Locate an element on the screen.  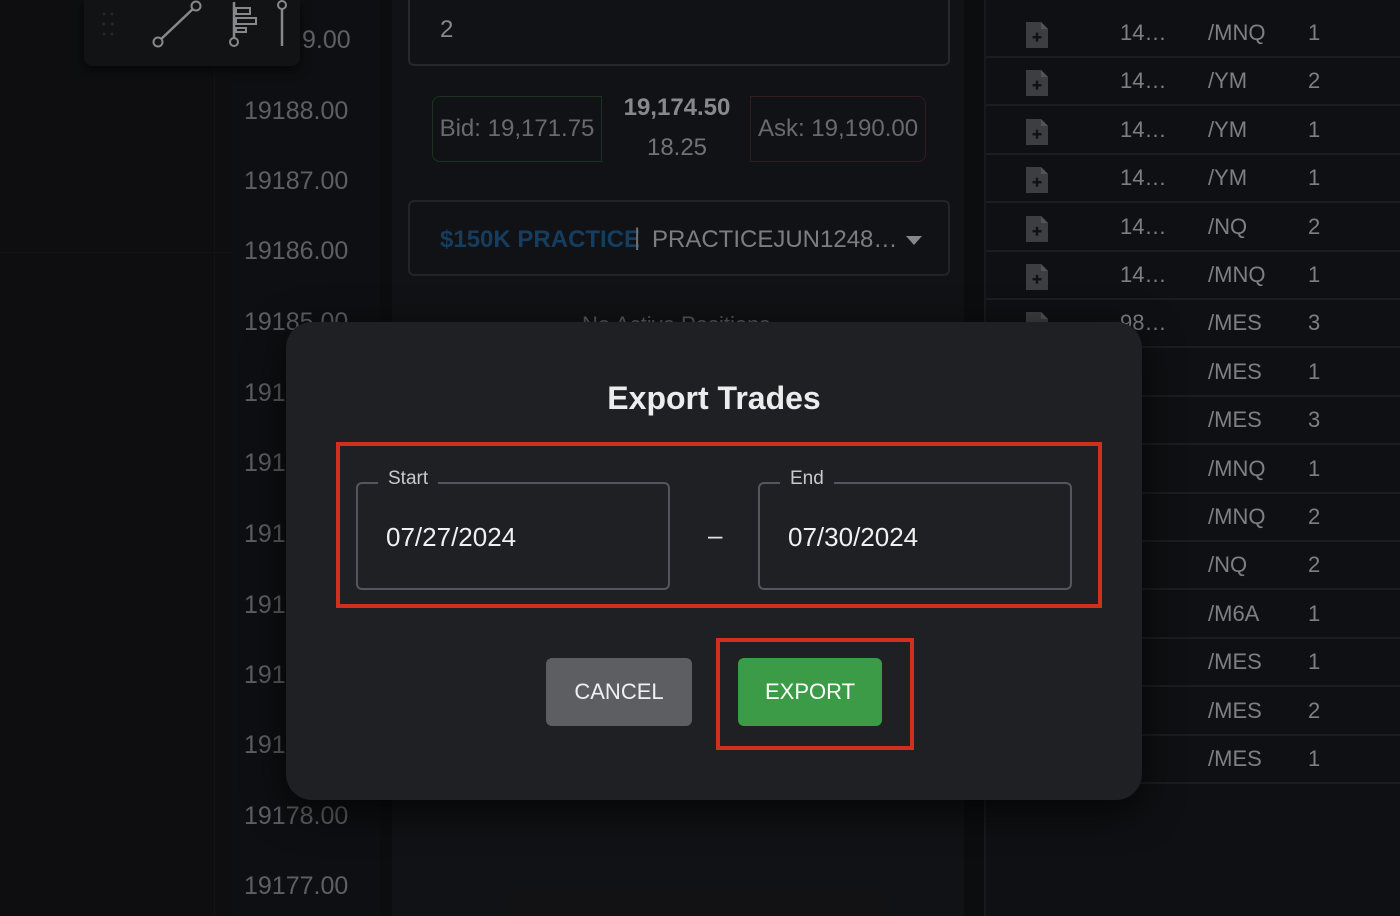
dialog-title: Export Trades is located at coordinates (714, 398).